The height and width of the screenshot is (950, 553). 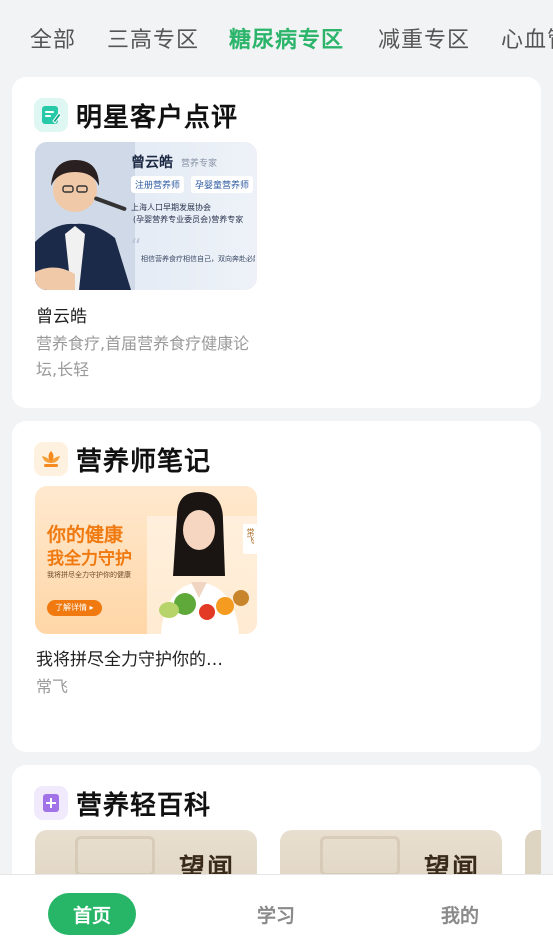 What do you see at coordinates (52, 686) in the screenshot?
I see `note-author: 常飞` at bounding box center [52, 686].